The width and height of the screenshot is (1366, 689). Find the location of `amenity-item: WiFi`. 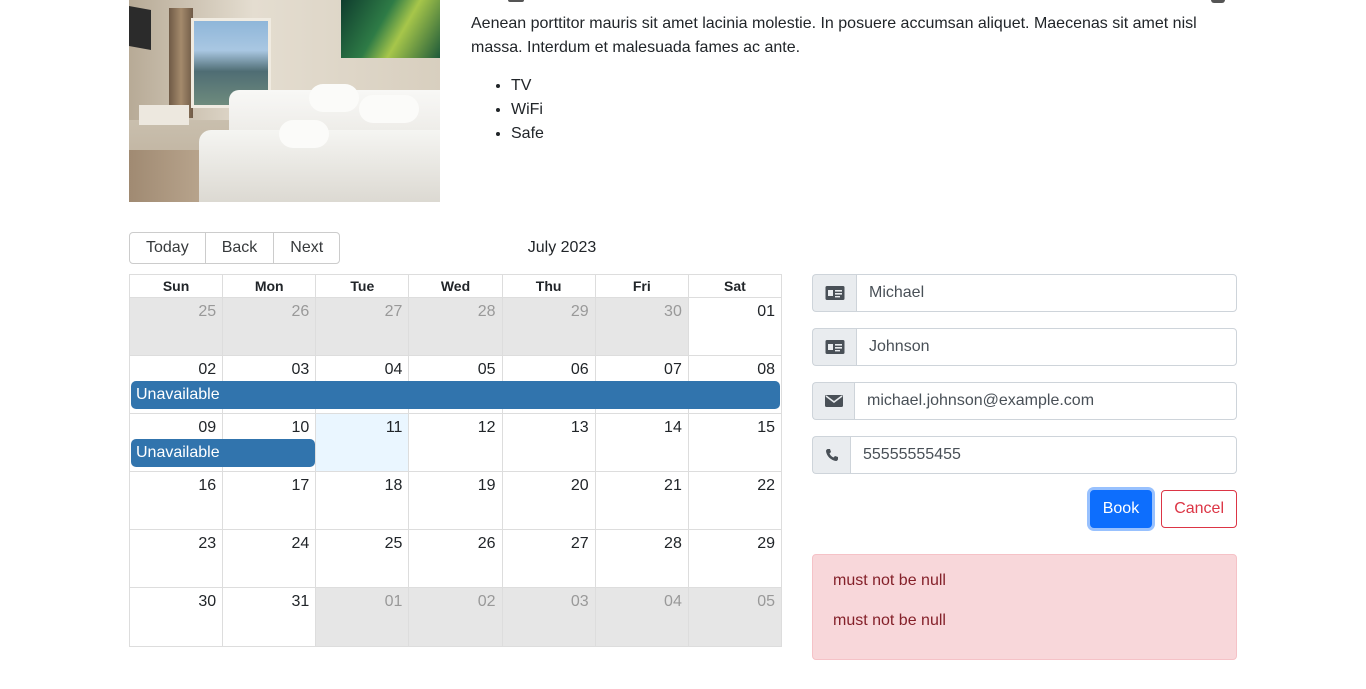

amenity-item: WiFi is located at coordinates (527, 110).